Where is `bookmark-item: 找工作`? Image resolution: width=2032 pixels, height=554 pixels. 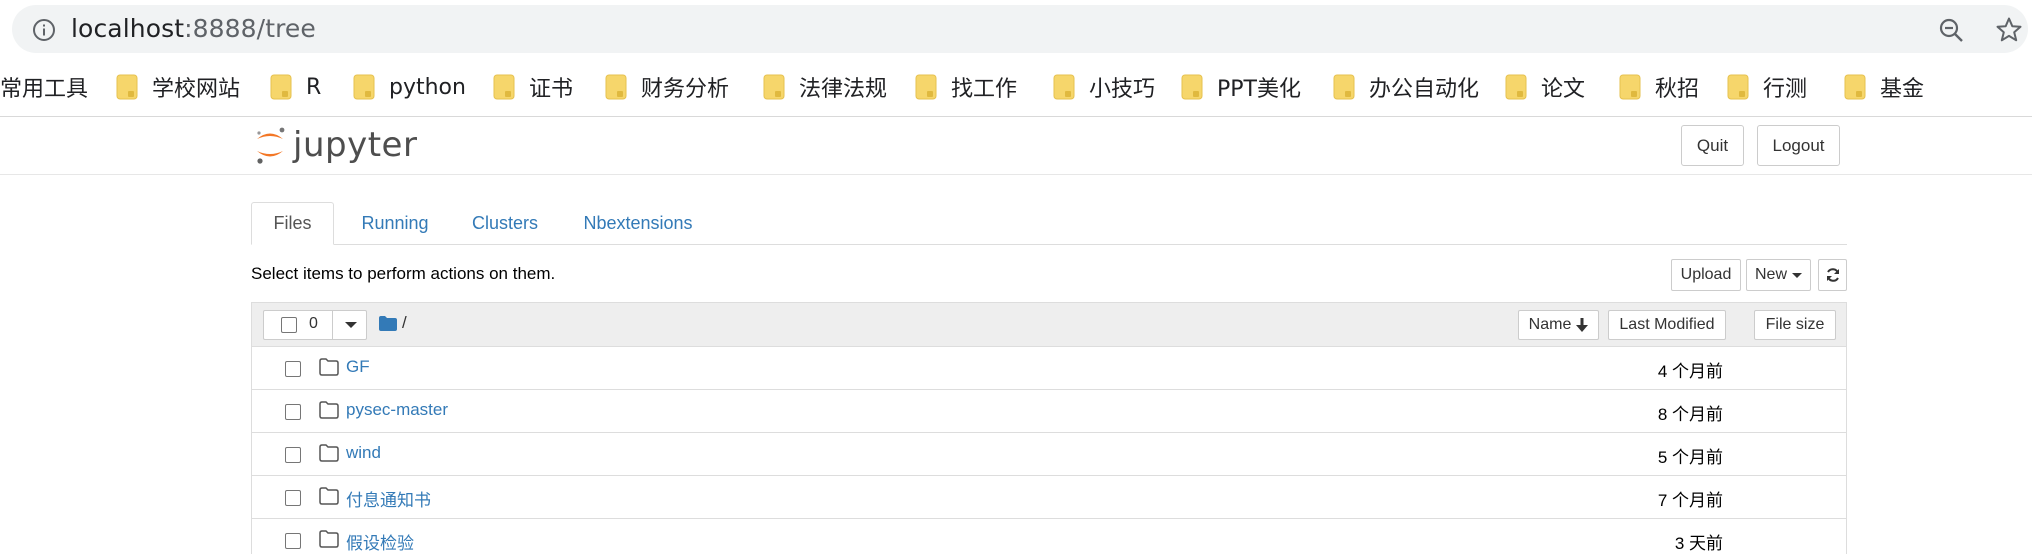 bookmark-item: 找工作 is located at coordinates (966, 87).